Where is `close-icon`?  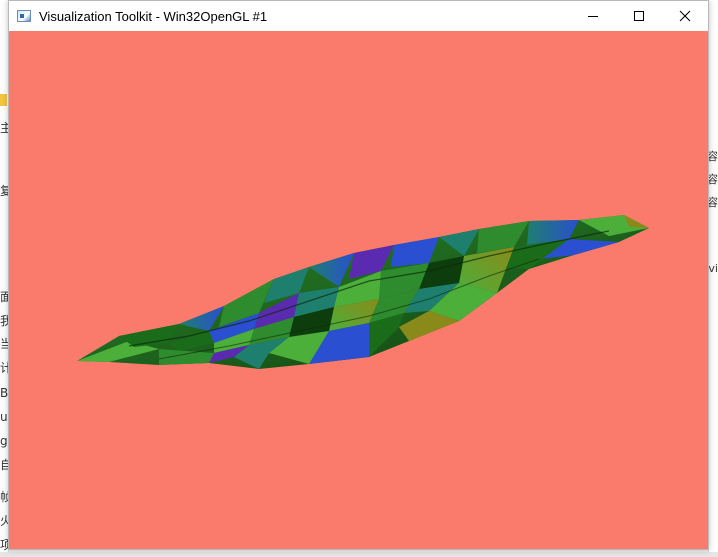 close-icon is located at coordinates (685, 16).